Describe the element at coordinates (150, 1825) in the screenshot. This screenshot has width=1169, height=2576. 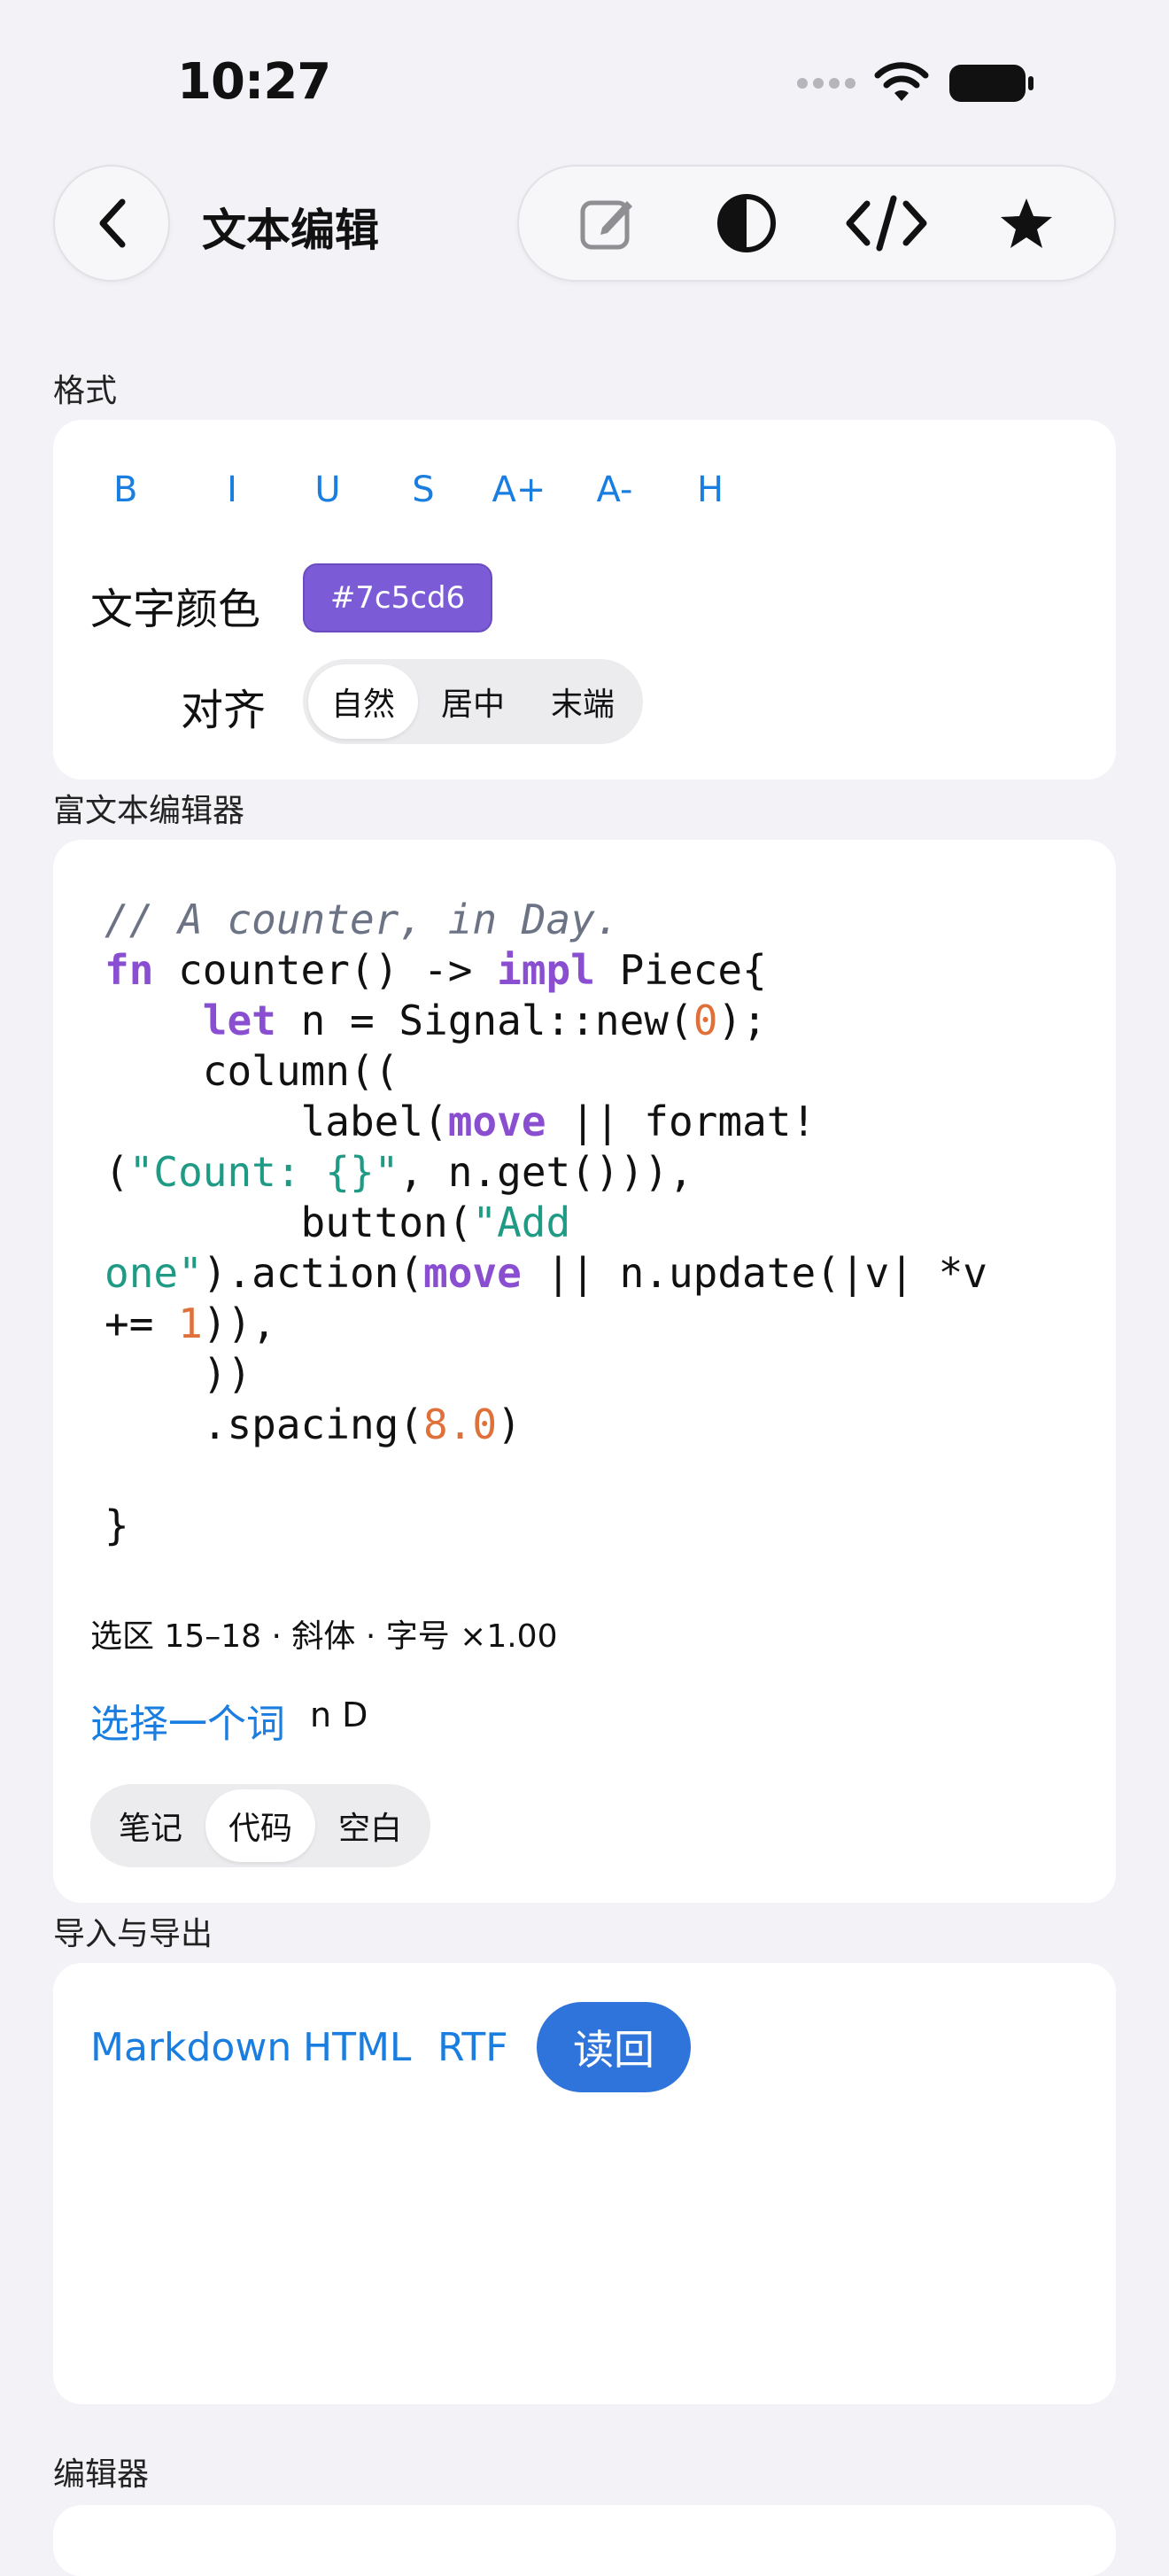
I see `mode-notes-option: 笔记` at that location.